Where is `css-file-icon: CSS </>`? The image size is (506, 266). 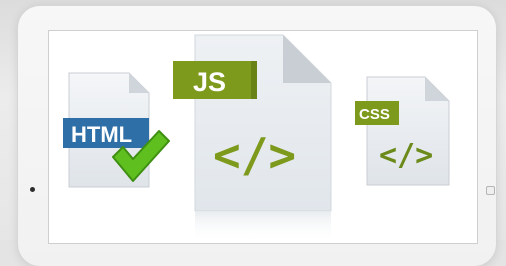
css-file-icon: CSS </> is located at coordinates (403, 137).